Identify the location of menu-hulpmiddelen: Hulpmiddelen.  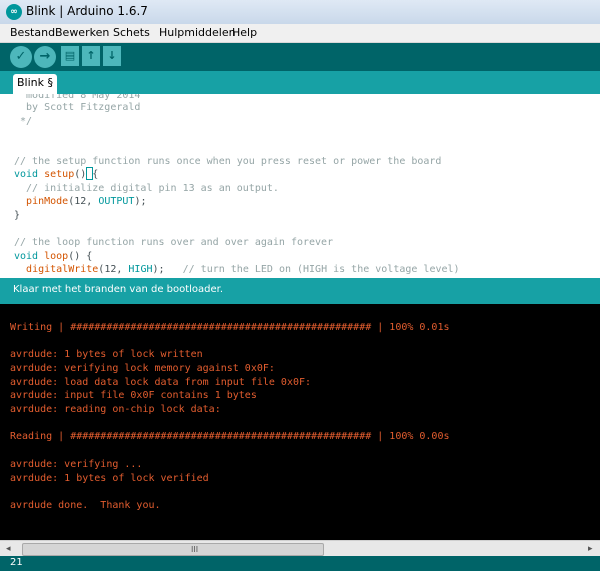
(197, 32).